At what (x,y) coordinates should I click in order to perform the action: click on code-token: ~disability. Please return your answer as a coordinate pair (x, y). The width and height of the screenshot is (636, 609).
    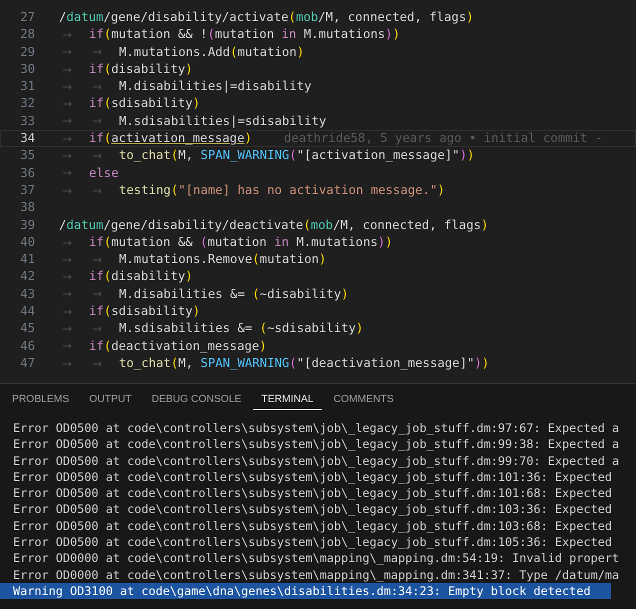
    Looking at the image, I should click on (301, 294).